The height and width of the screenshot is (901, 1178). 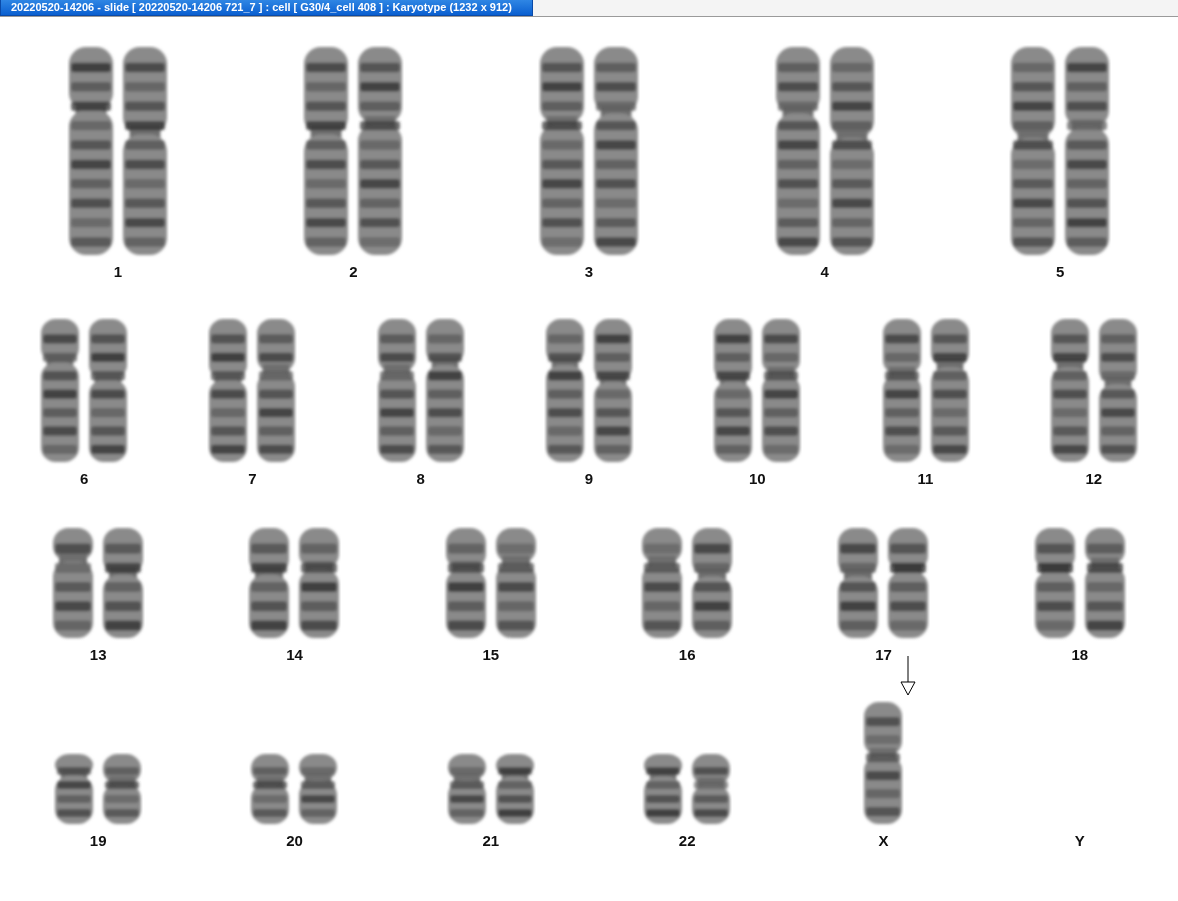 I want to click on chromosome-label: 22, so click(x=687, y=840).